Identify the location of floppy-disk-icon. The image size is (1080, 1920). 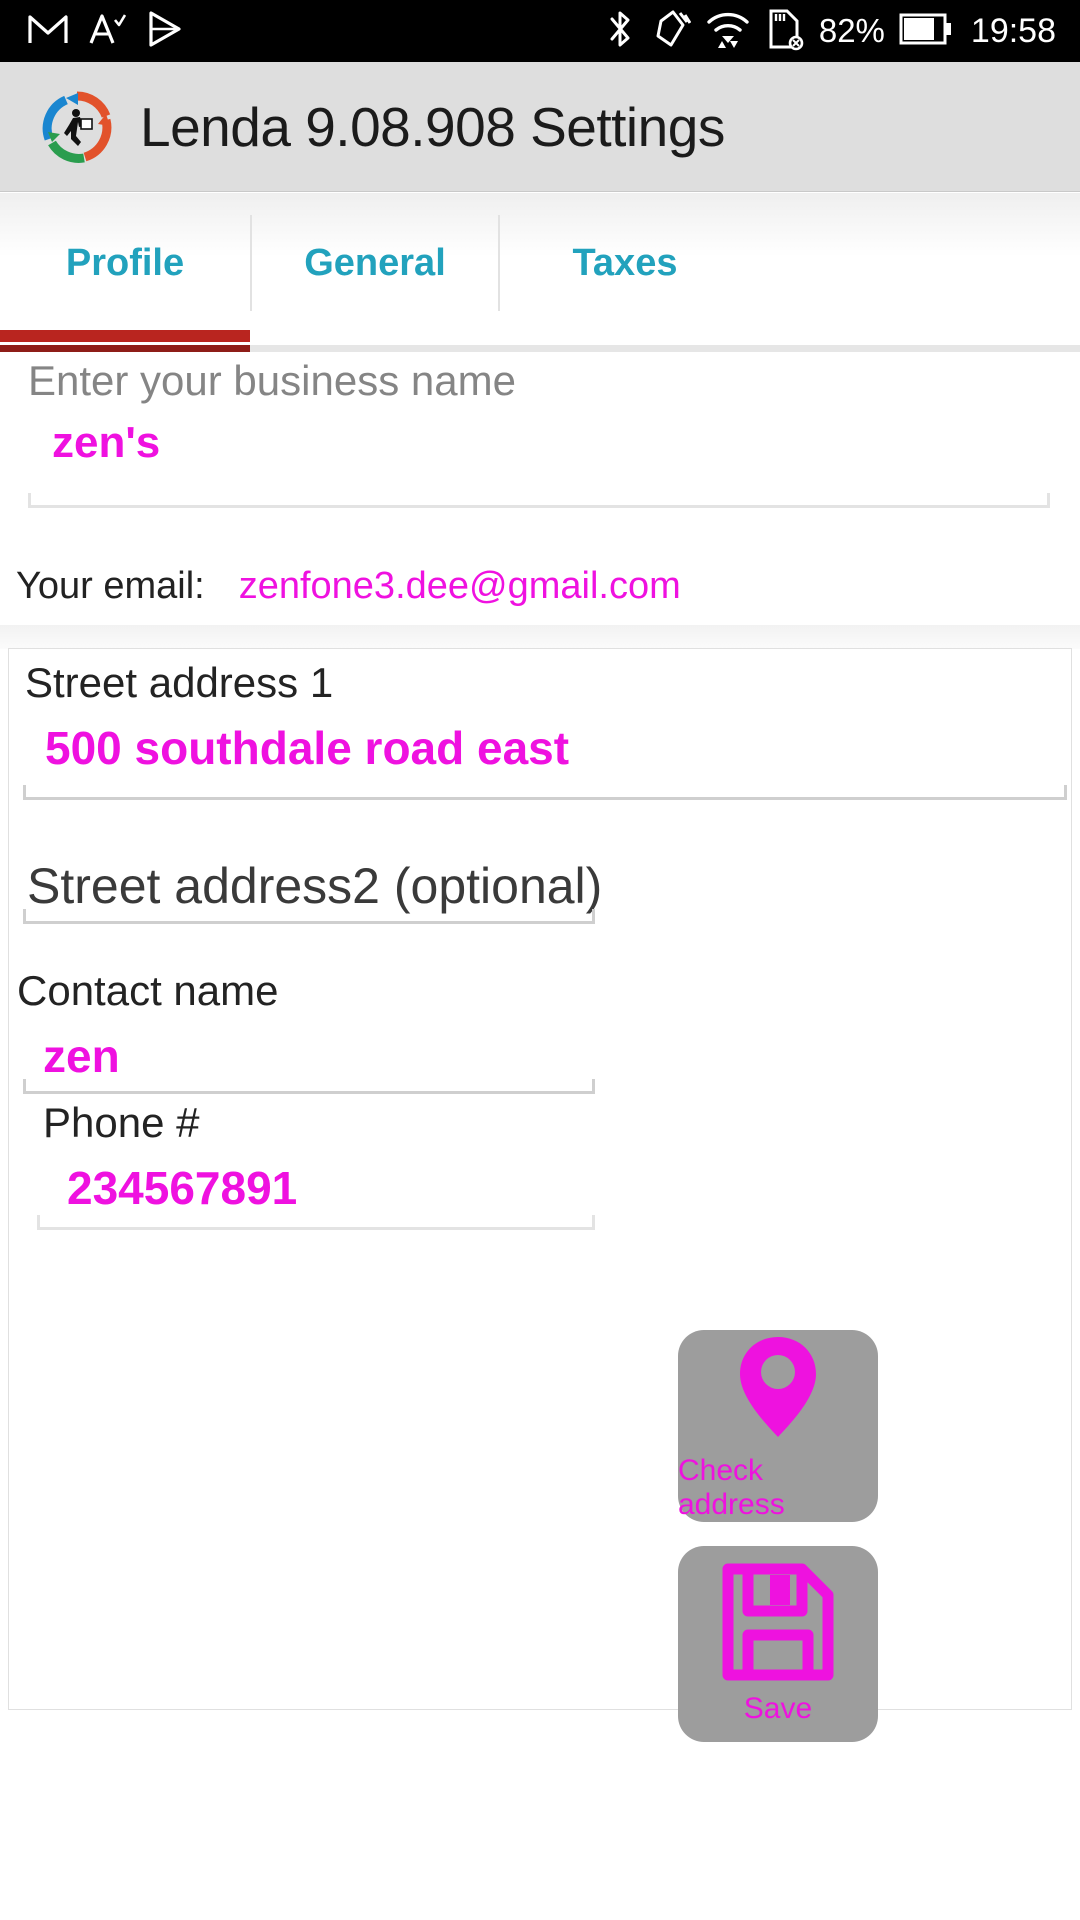
(778, 1624).